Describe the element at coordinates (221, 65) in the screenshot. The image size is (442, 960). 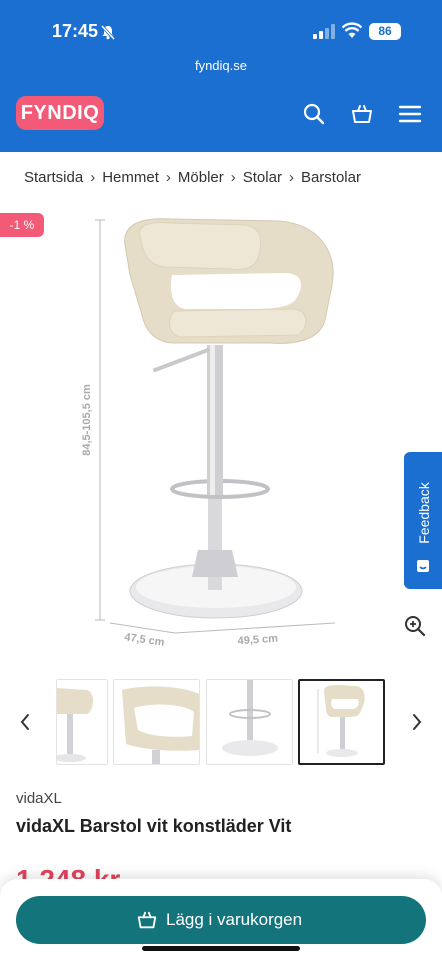
I see `address-bar: fyndiq.se` at that location.